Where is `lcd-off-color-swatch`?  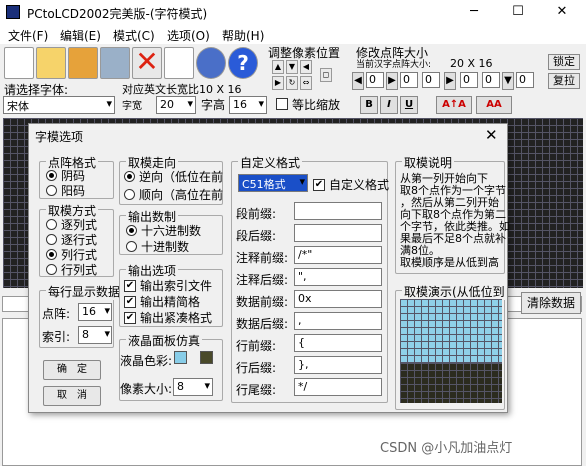
lcd-off-color-swatch is located at coordinates (206, 357).